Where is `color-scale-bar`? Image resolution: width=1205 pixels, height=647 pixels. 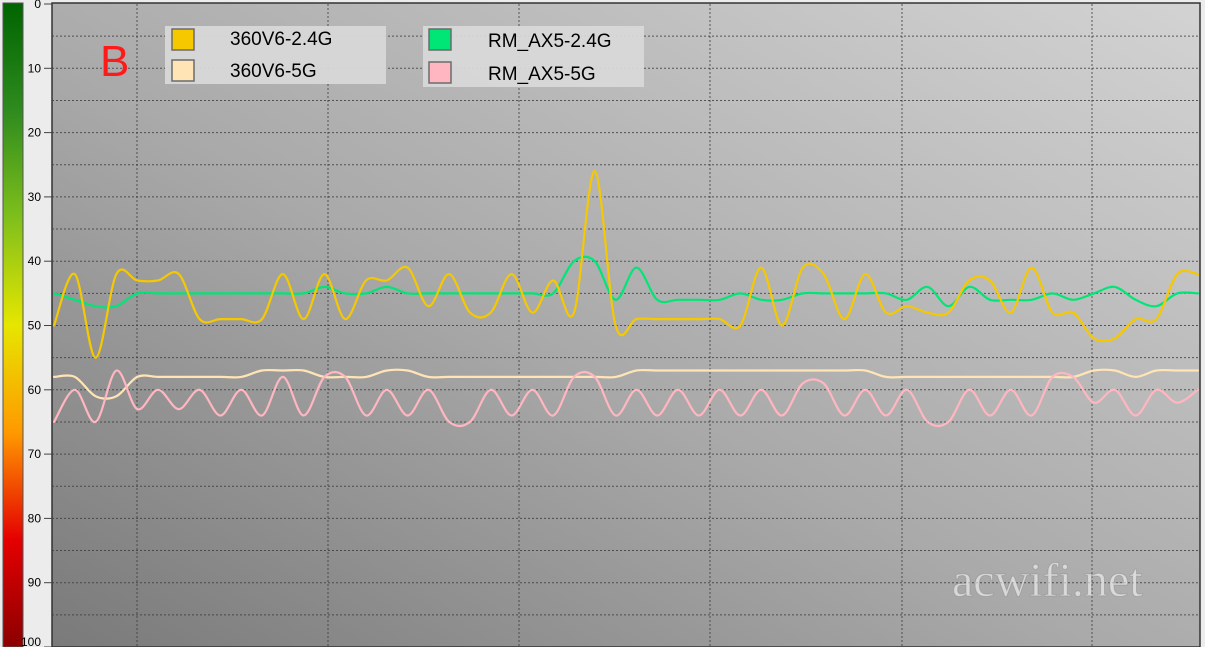
color-scale-bar is located at coordinates (13, 324).